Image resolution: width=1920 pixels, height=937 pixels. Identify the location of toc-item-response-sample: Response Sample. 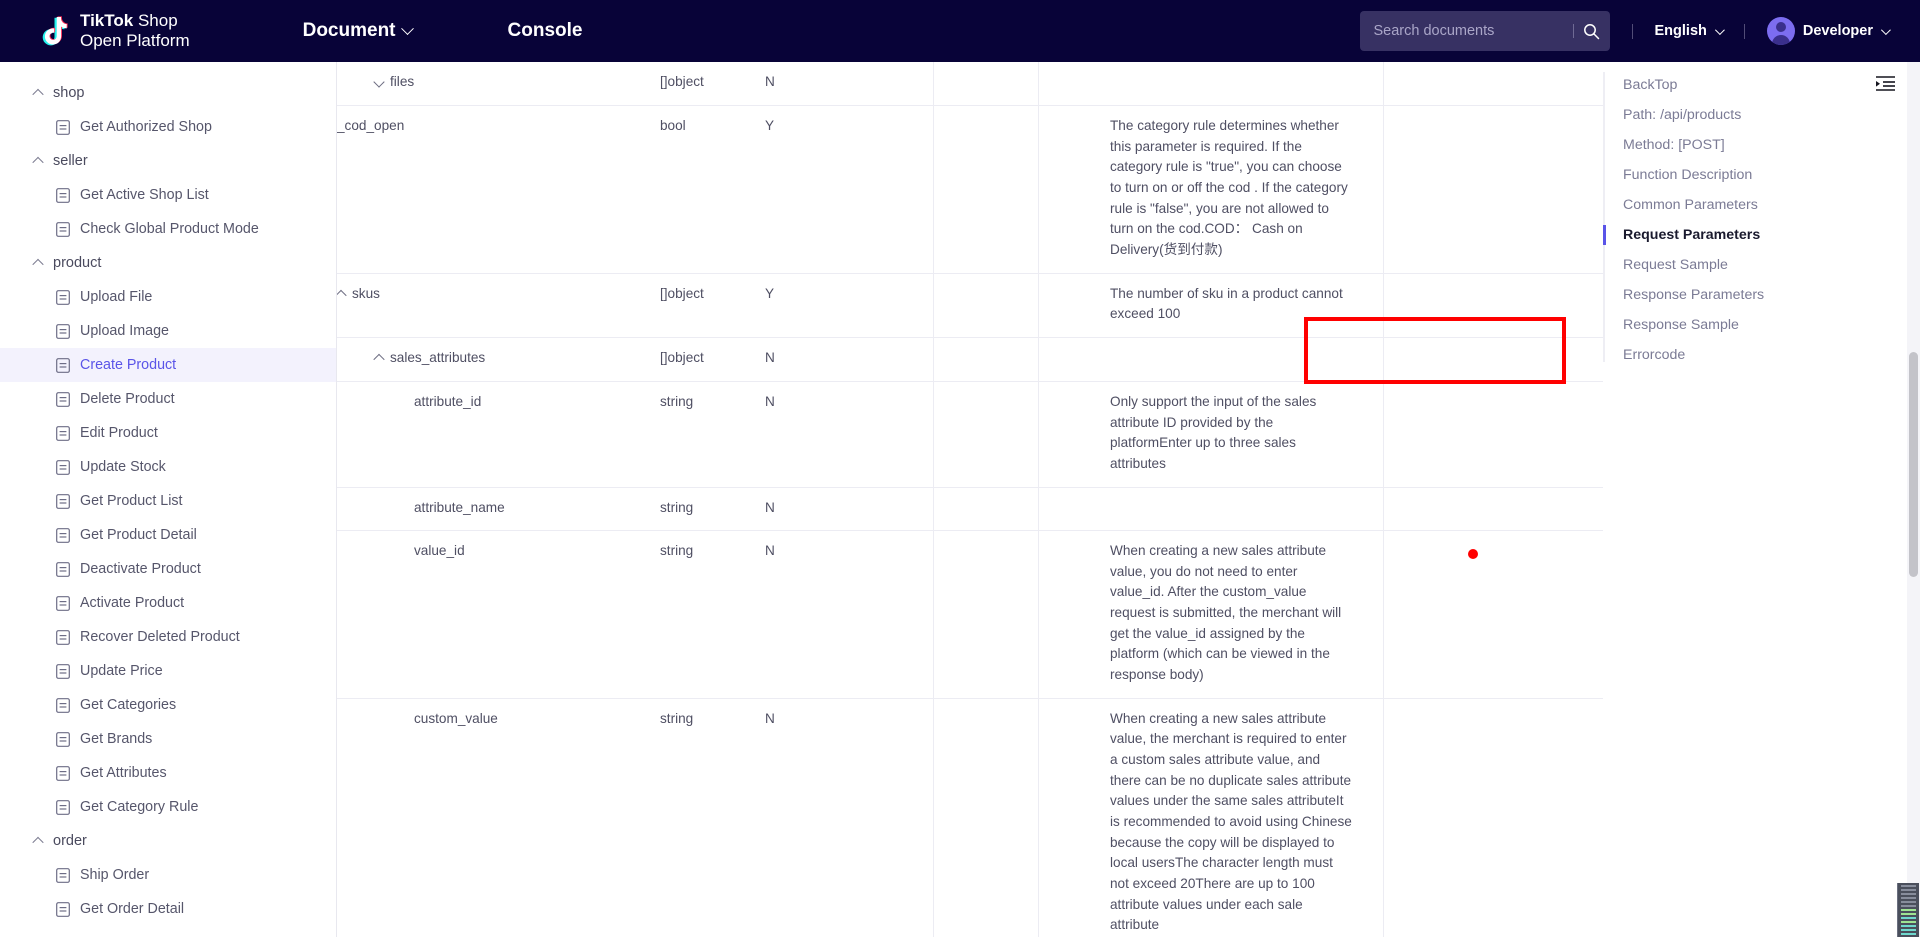
(1761, 325).